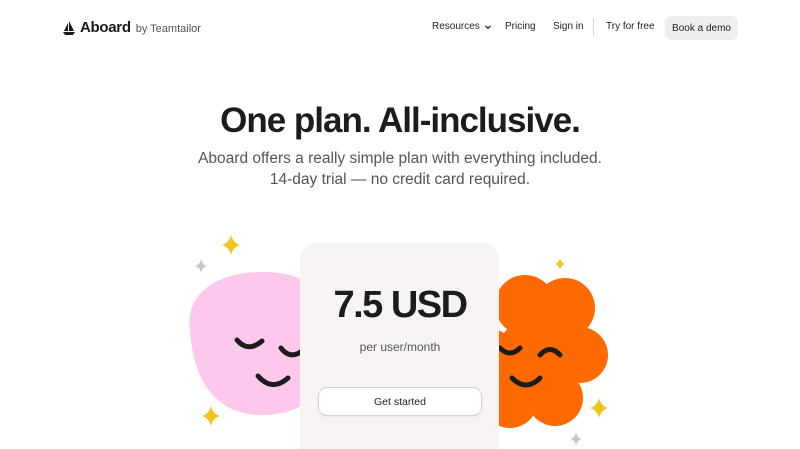 This screenshot has height=449, width=800. I want to click on get-started-button: Get started, so click(400, 401).